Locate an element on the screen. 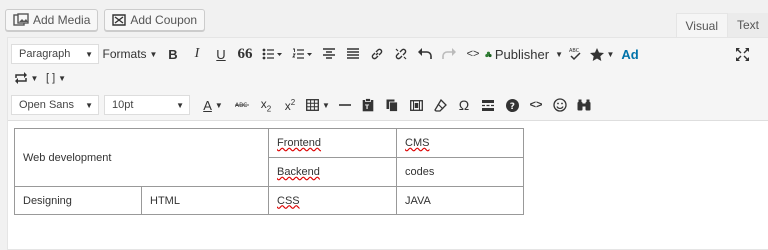 The image size is (768, 250). fullscreen-button is located at coordinates (742, 54).